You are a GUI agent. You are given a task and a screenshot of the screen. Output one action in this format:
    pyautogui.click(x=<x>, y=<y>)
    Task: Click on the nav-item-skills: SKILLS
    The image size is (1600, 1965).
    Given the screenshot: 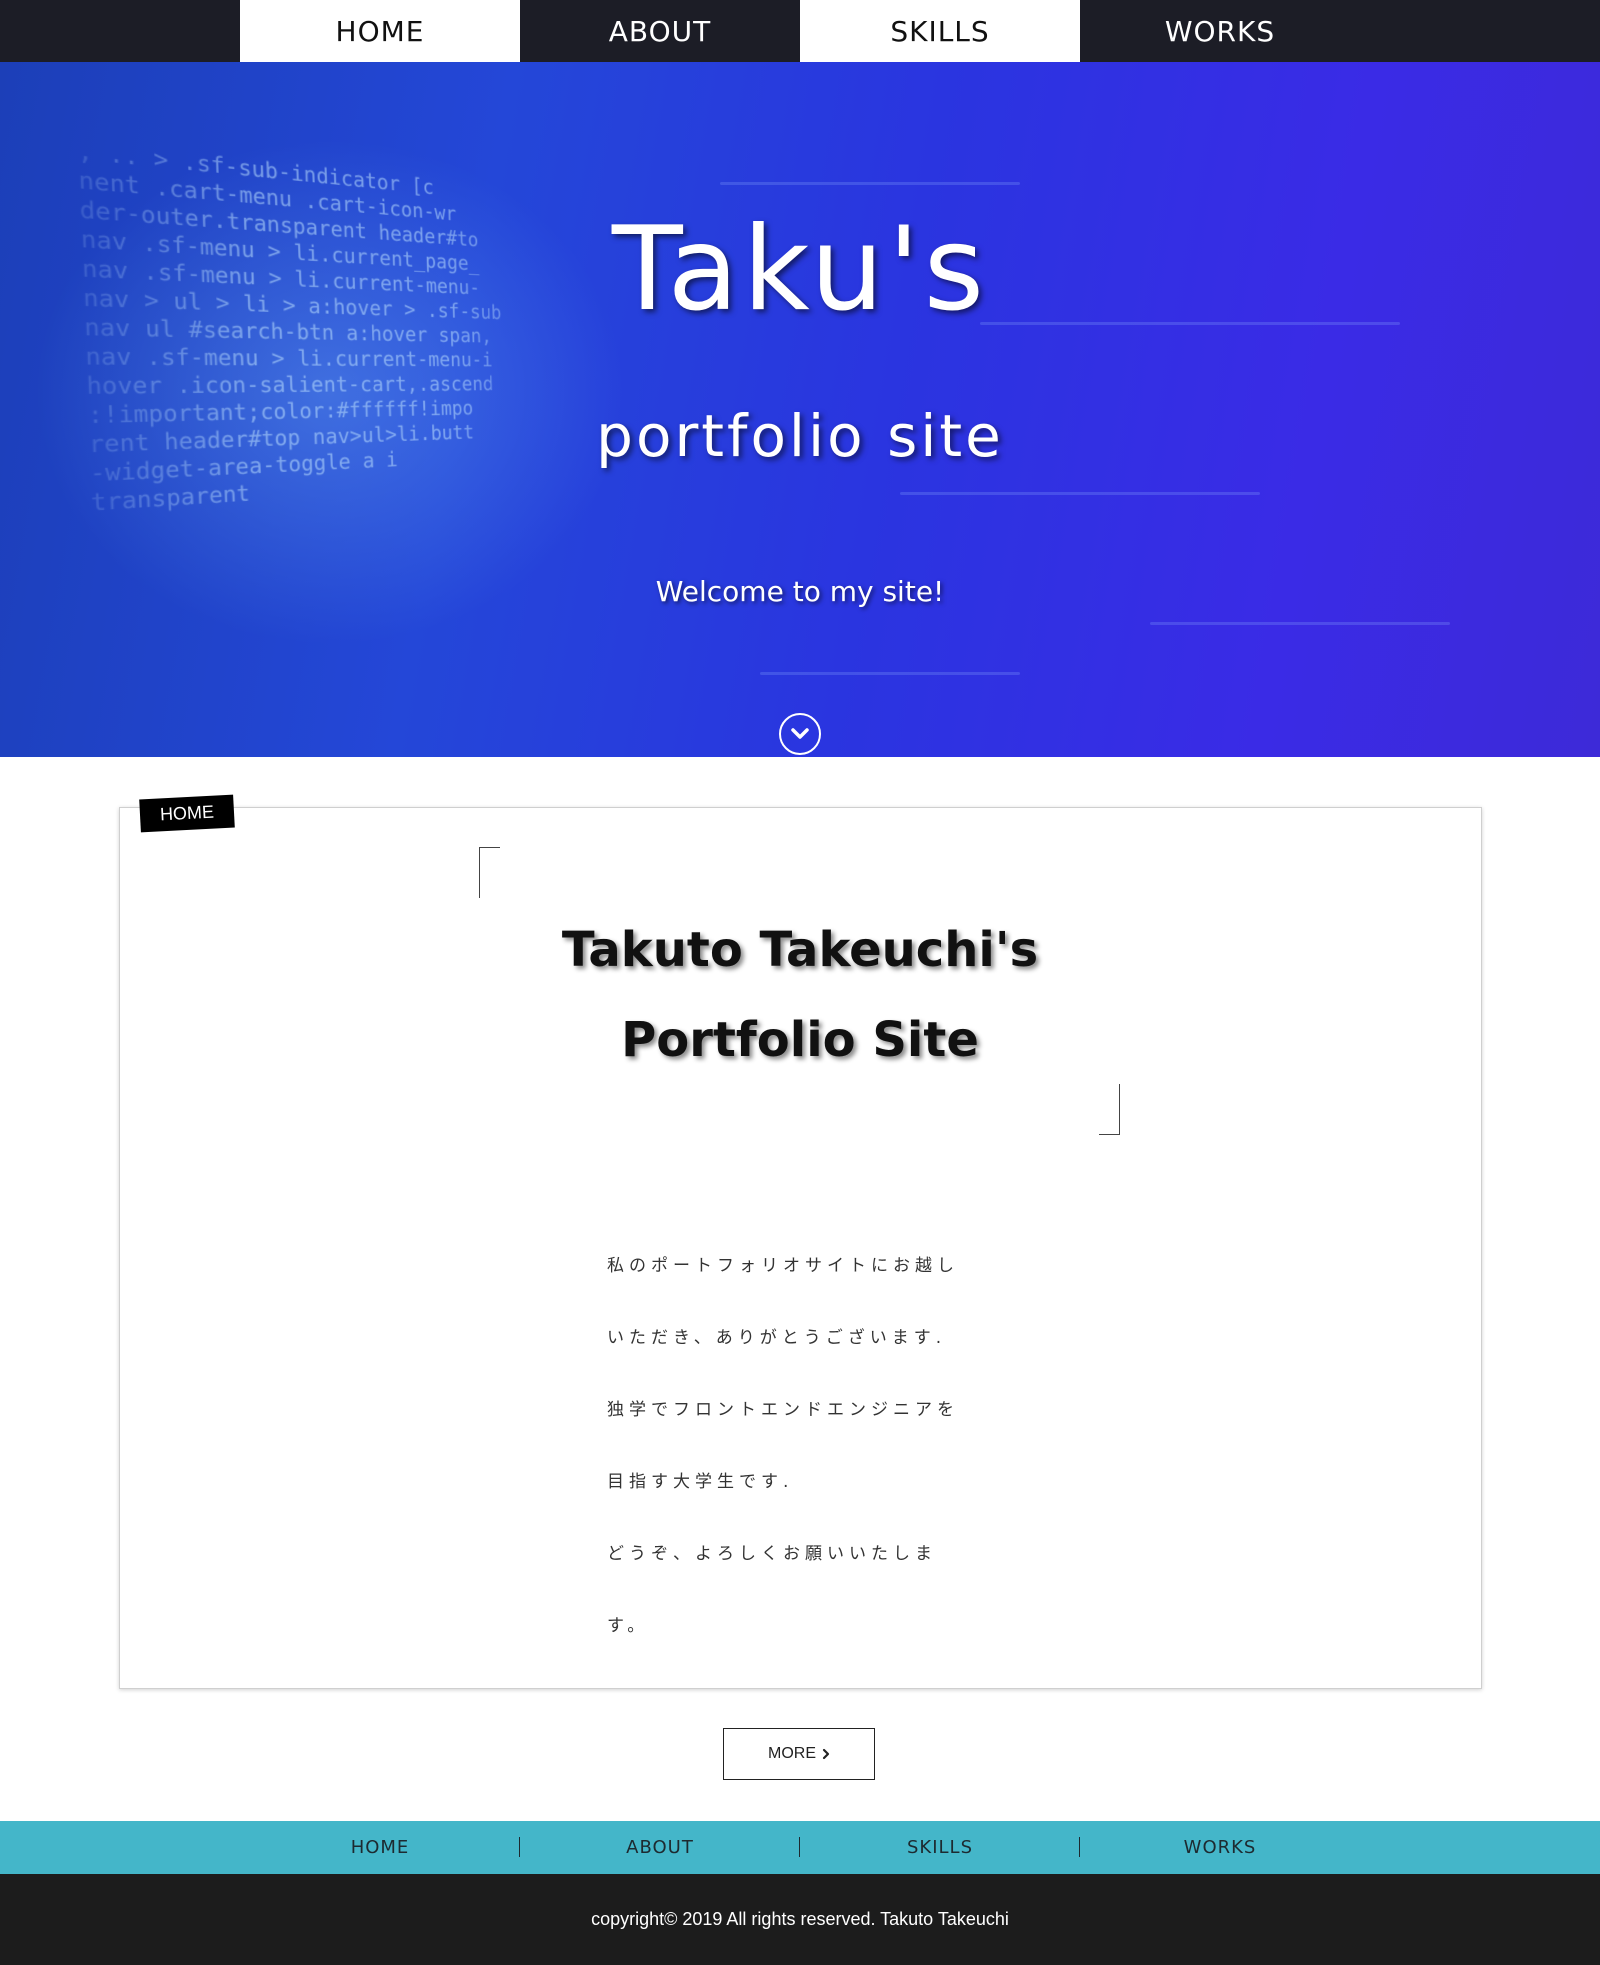 What is the action you would take?
    pyautogui.click(x=940, y=31)
    